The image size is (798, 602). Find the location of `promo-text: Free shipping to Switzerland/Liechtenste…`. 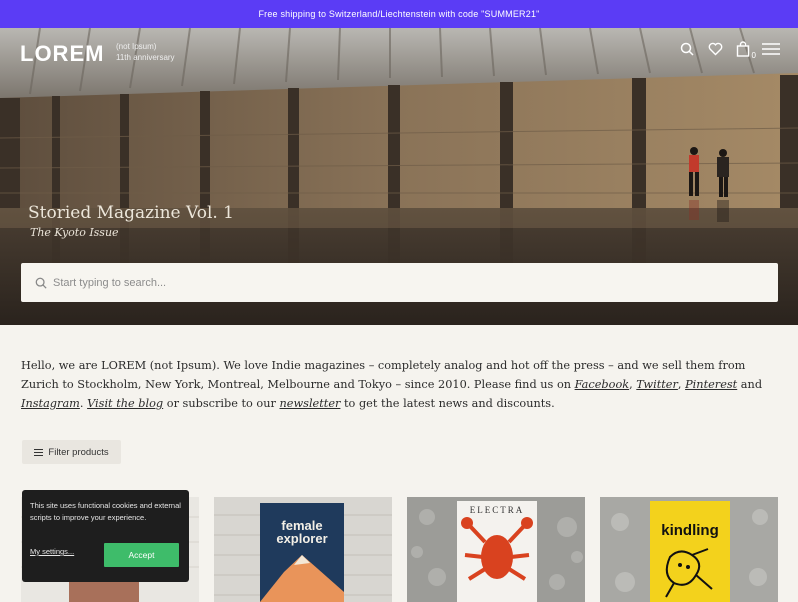

promo-text: Free shipping to Switzerland/Liechtenste… is located at coordinates (399, 14).